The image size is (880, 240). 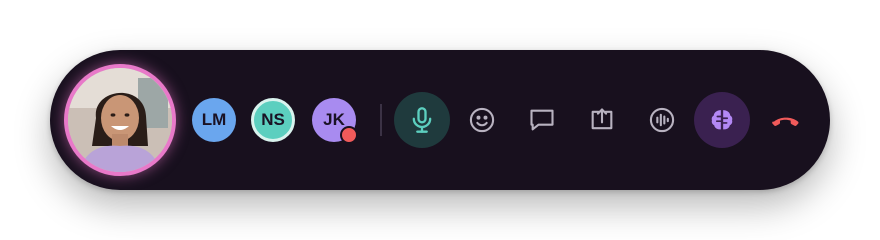 I want to click on share-screen-icon, so click(x=602, y=119).